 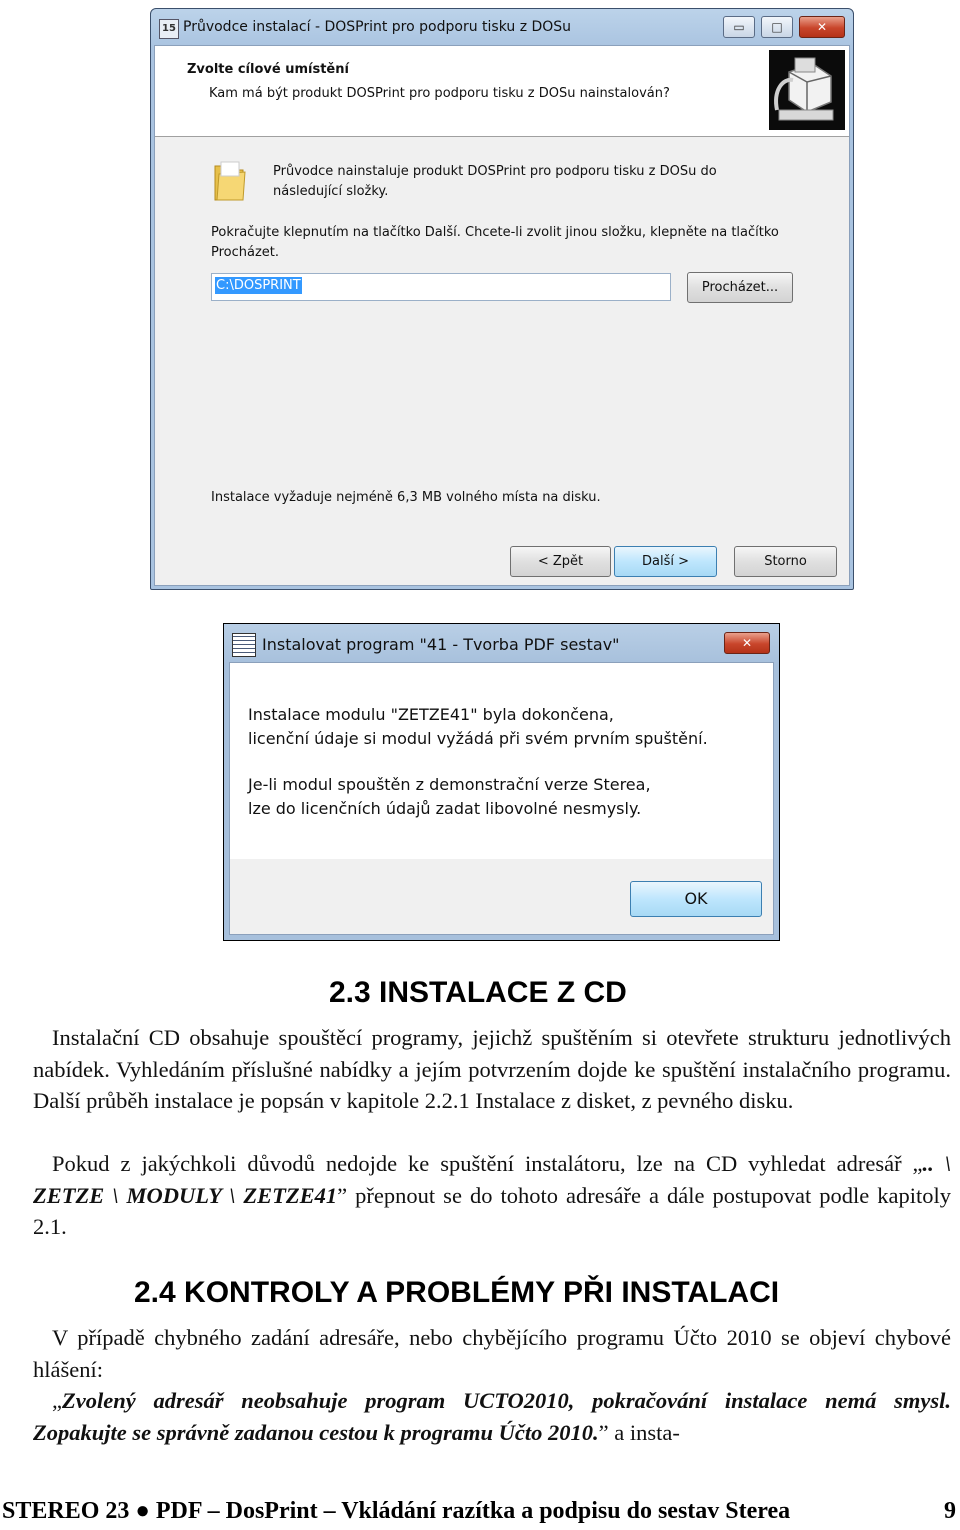 What do you see at coordinates (785, 561) in the screenshot?
I see `cancel-button: Storno` at bounding box center [785, 561].